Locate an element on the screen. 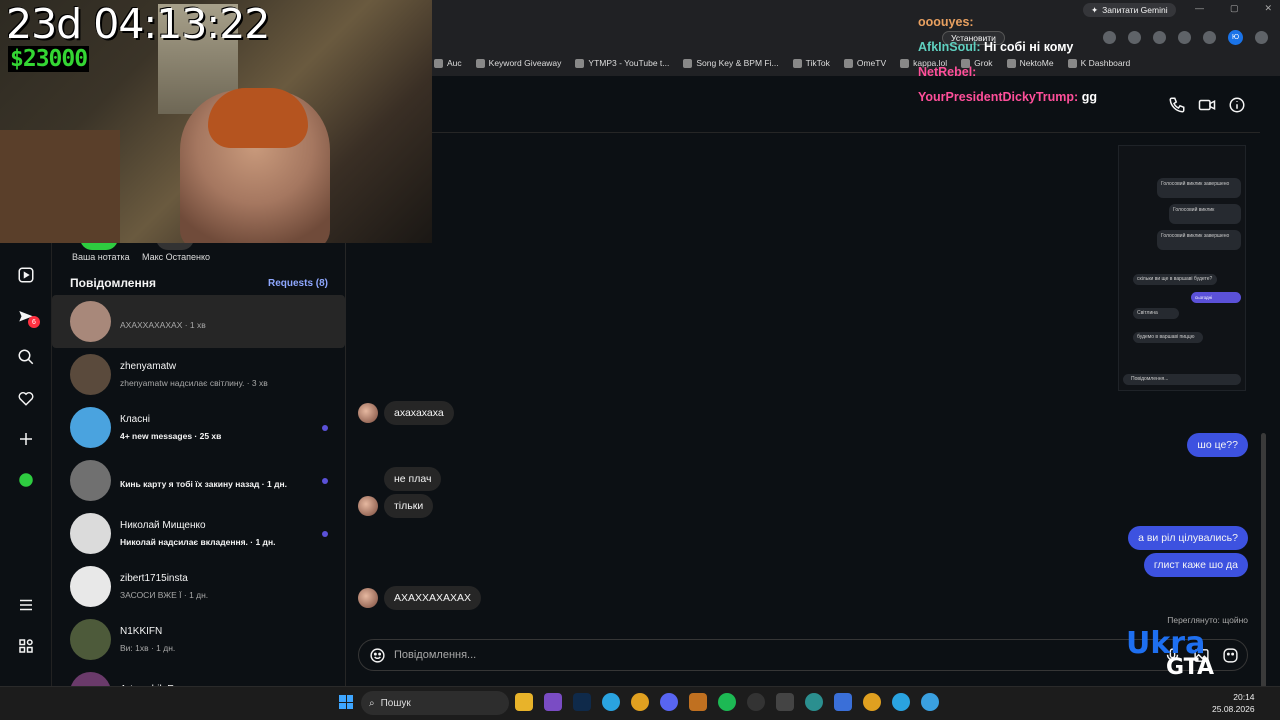  reels-icon is located at coordinates (26, 275).